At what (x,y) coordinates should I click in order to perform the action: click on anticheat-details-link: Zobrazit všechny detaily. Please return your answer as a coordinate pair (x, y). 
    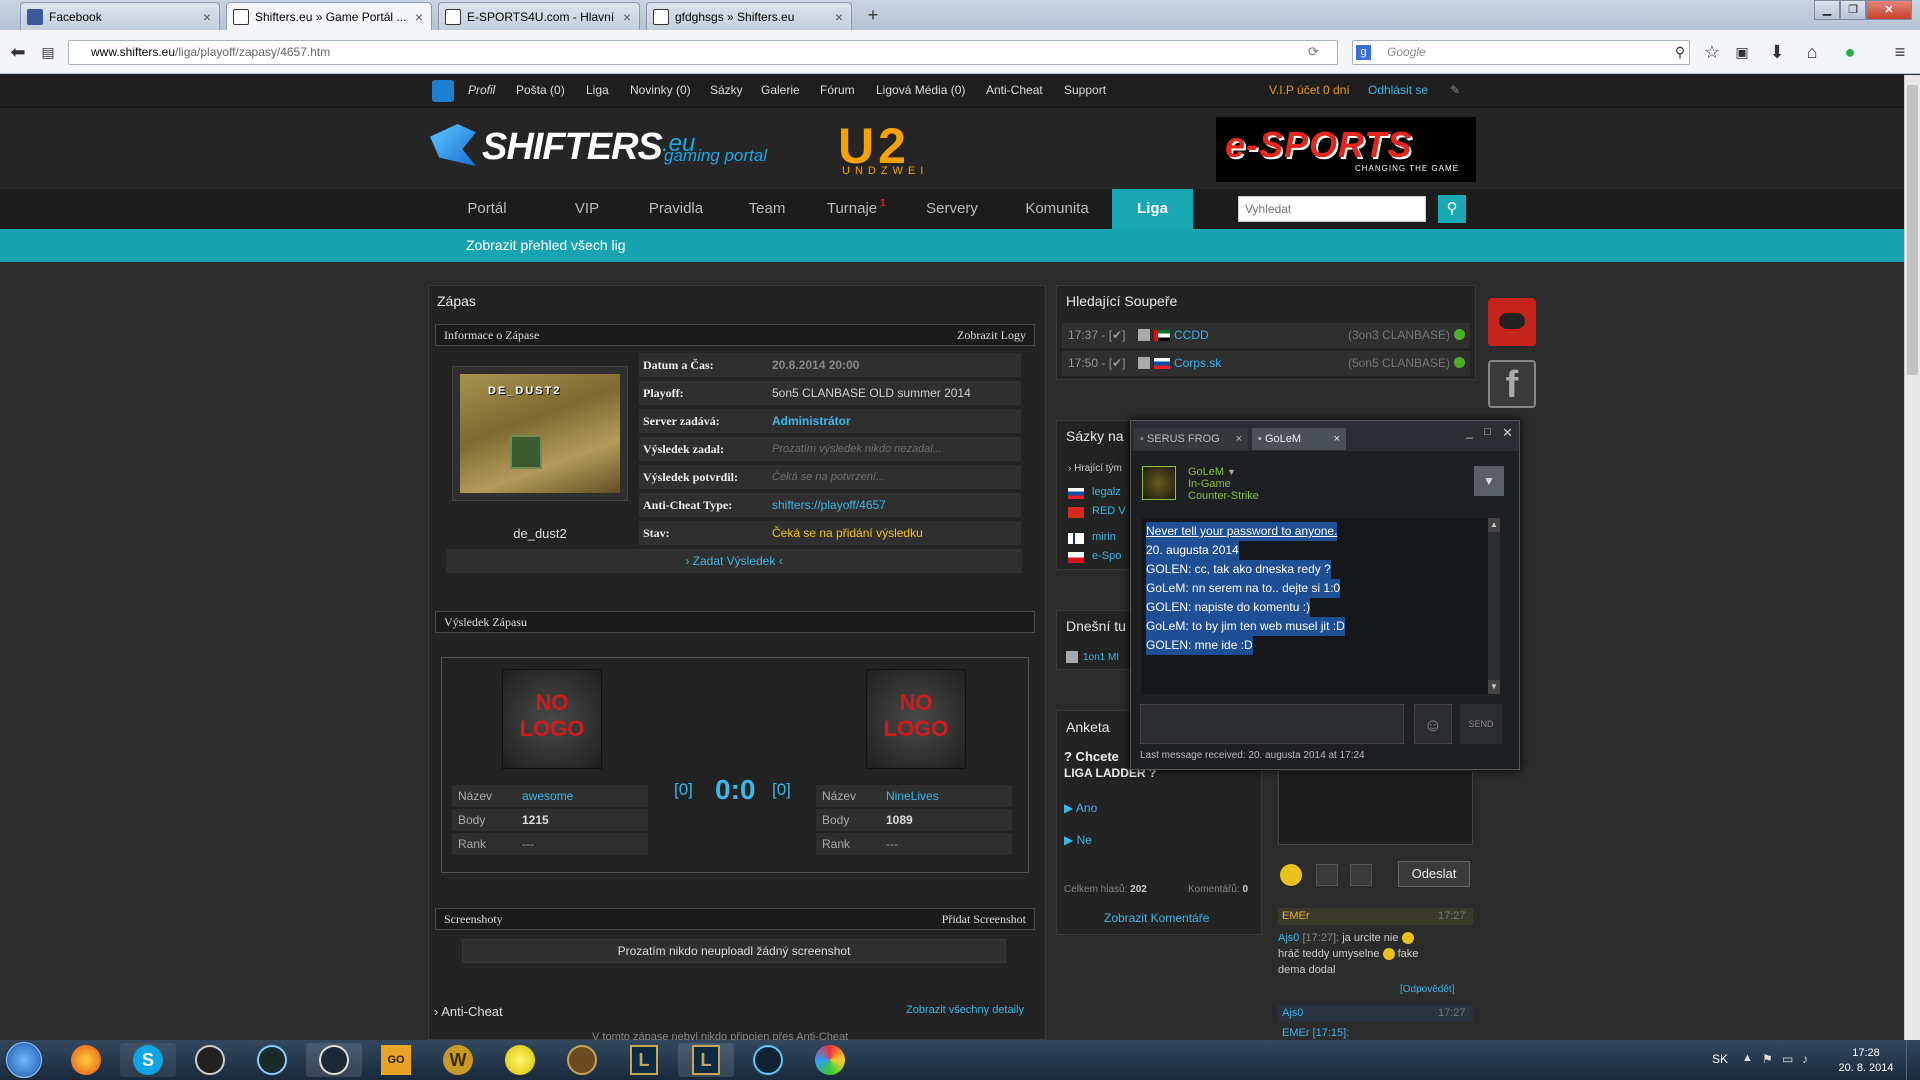
    Looking at the image, I should click on (965, 1010).